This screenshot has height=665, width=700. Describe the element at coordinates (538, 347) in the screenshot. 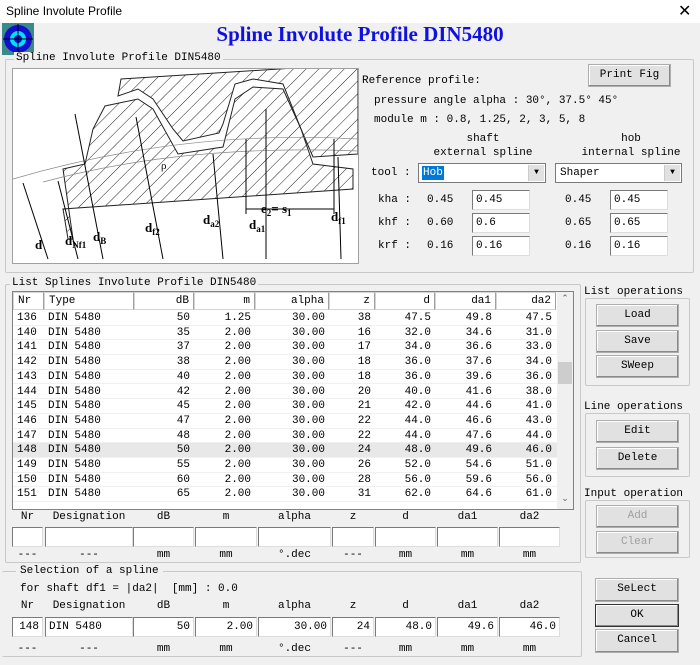

I see `table-cell-da2: 33.0` at that location.